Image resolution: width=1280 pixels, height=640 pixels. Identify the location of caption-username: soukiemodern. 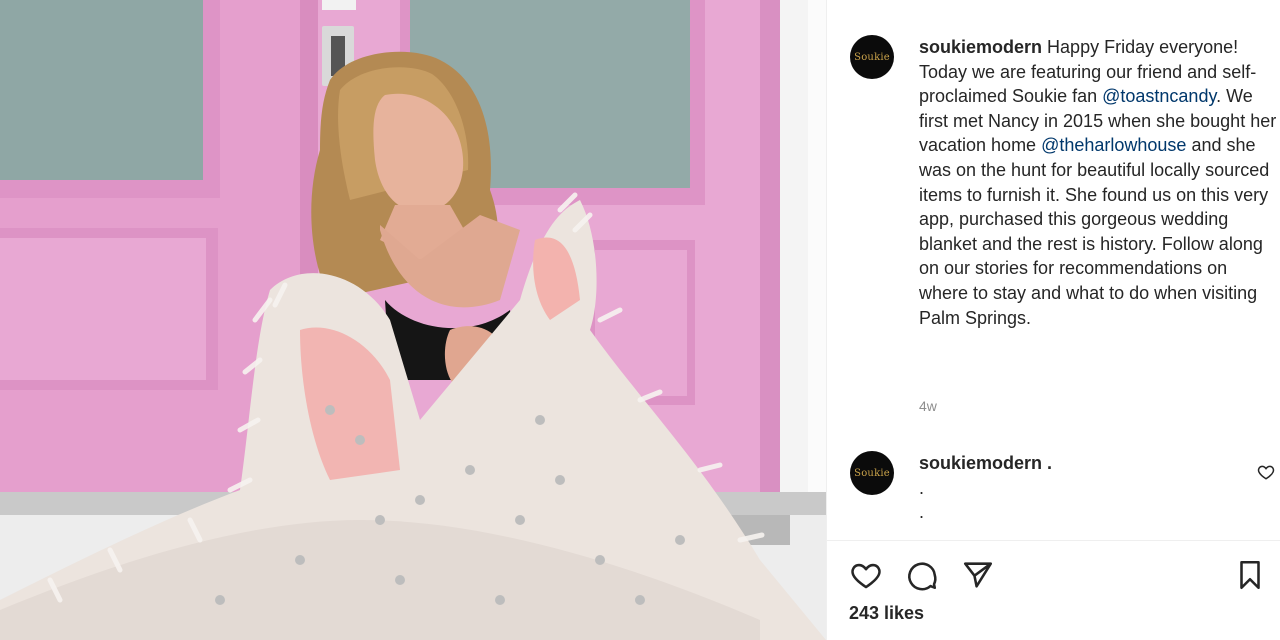
(980, 47).